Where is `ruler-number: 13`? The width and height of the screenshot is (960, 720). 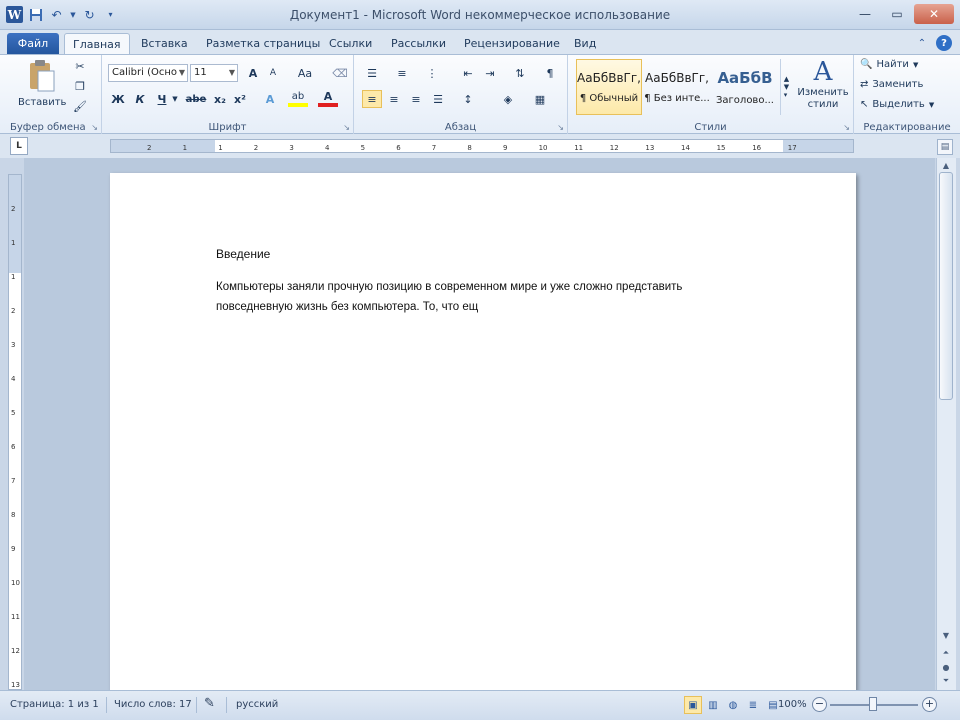 ruler-number: 13 is located at coordinates (650, 148).